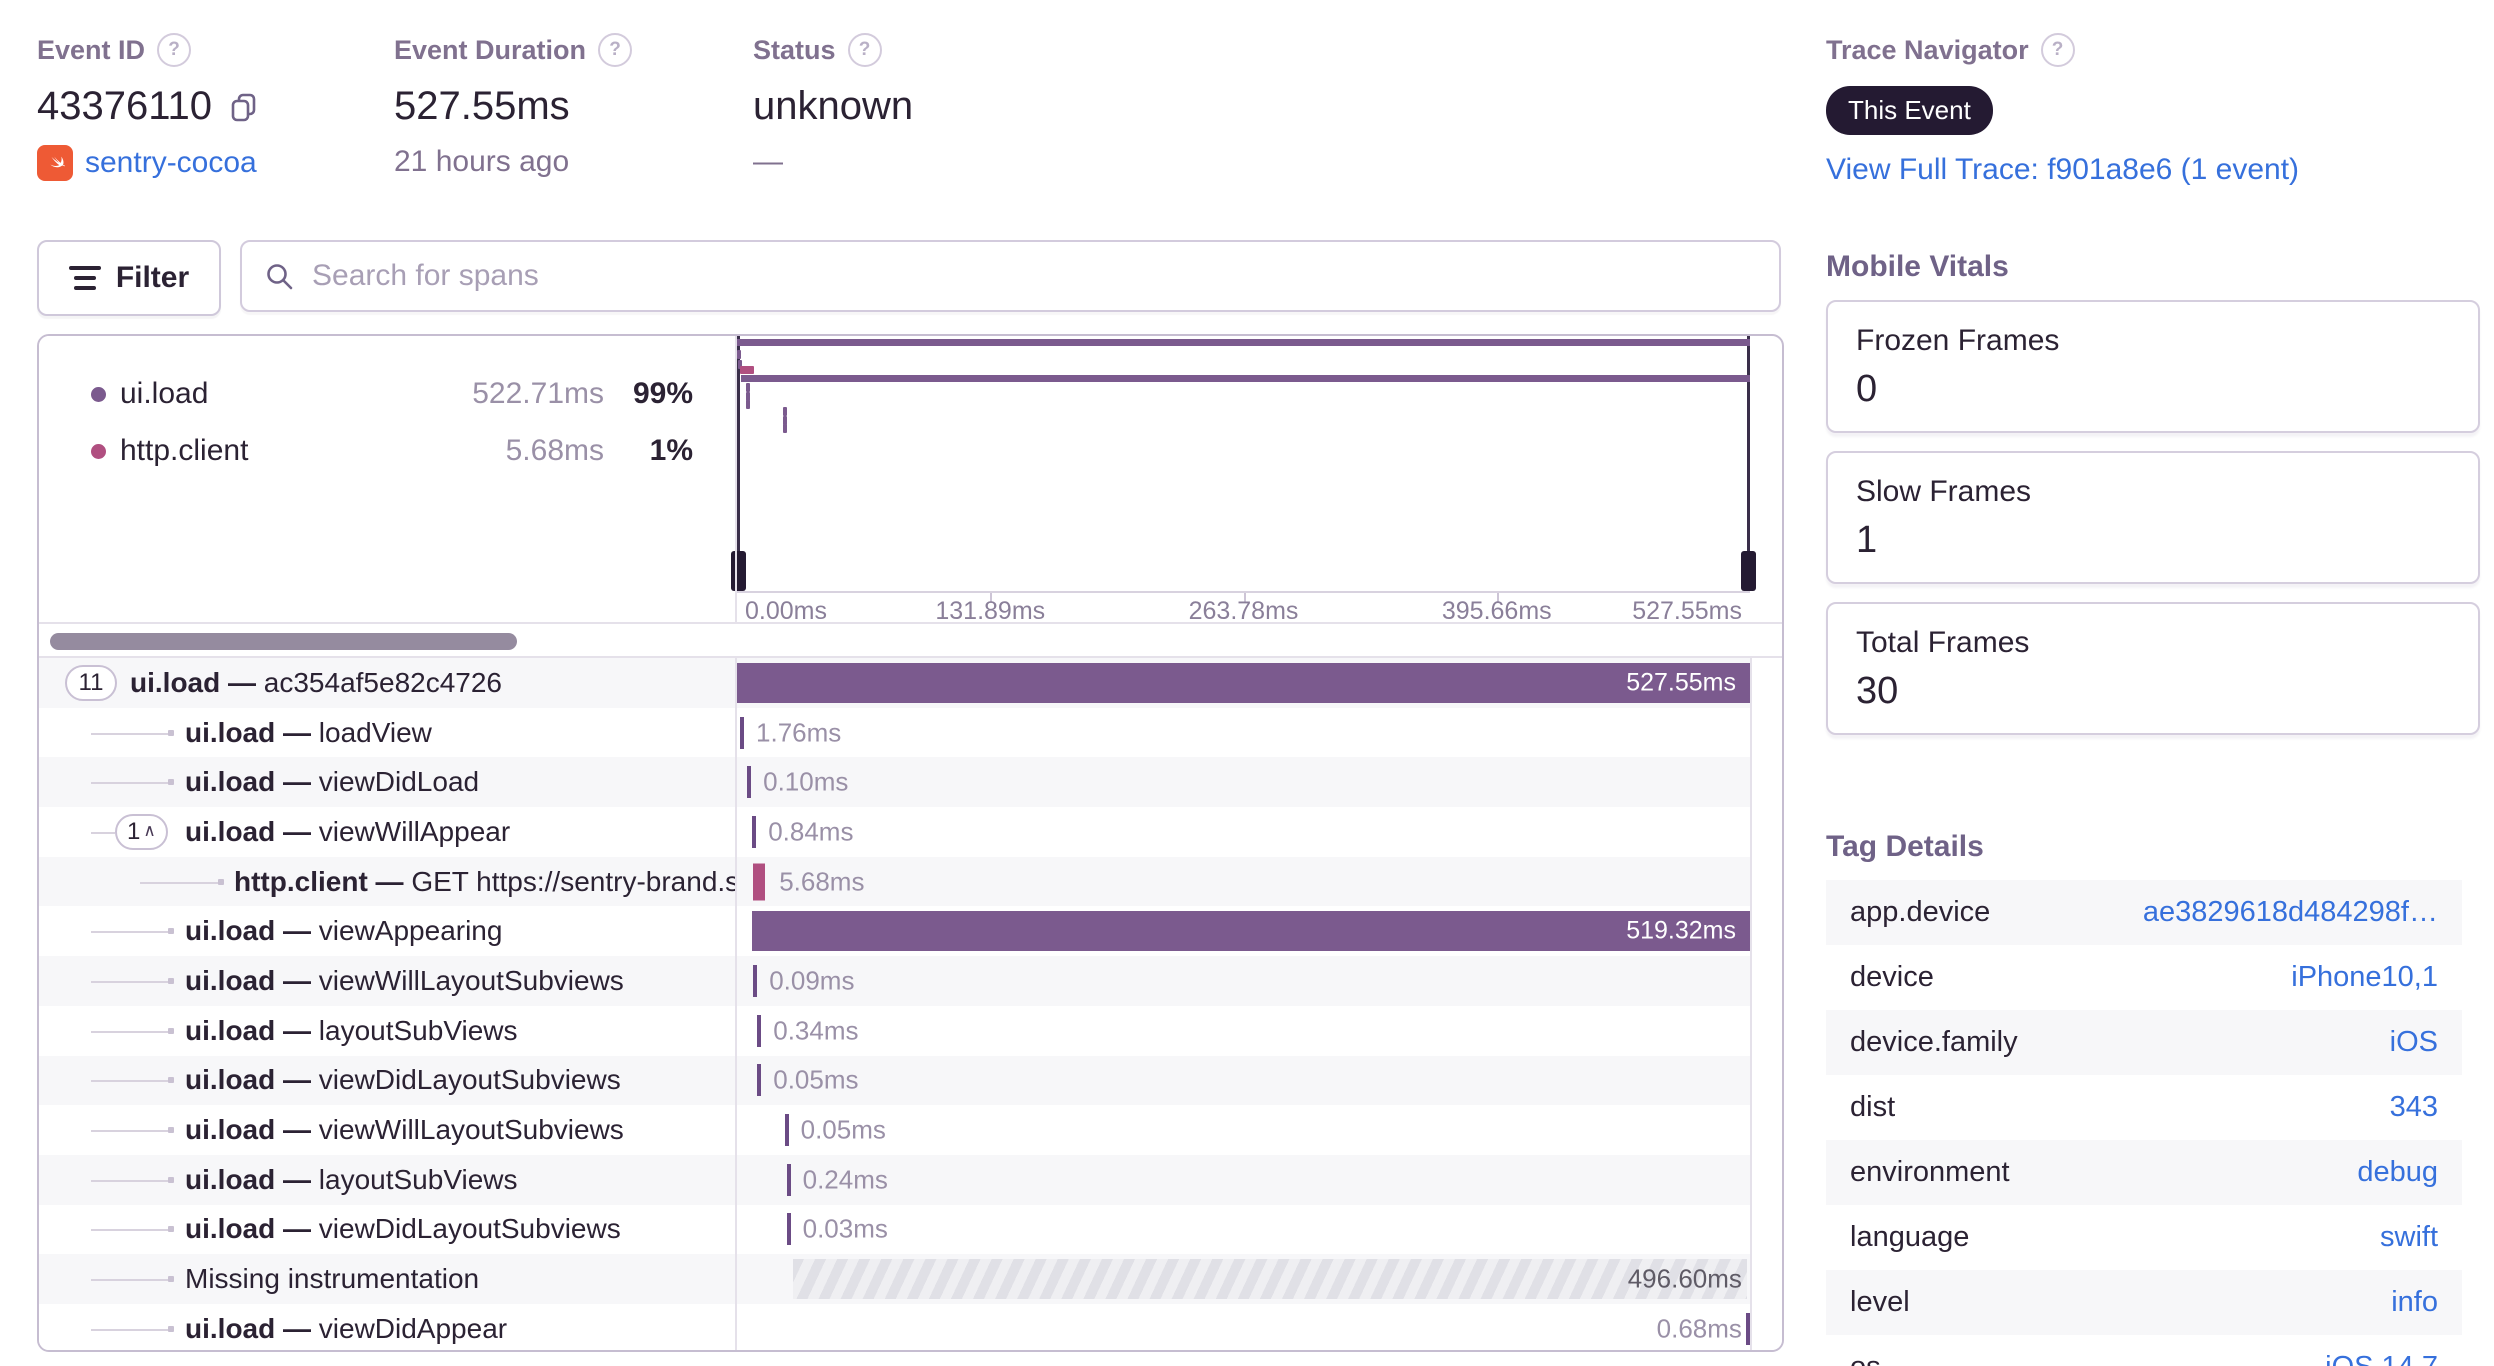 The width and height of the screenshot is (2494, 1366). I want to click on span-children-badge: 11, so click(91, 682).